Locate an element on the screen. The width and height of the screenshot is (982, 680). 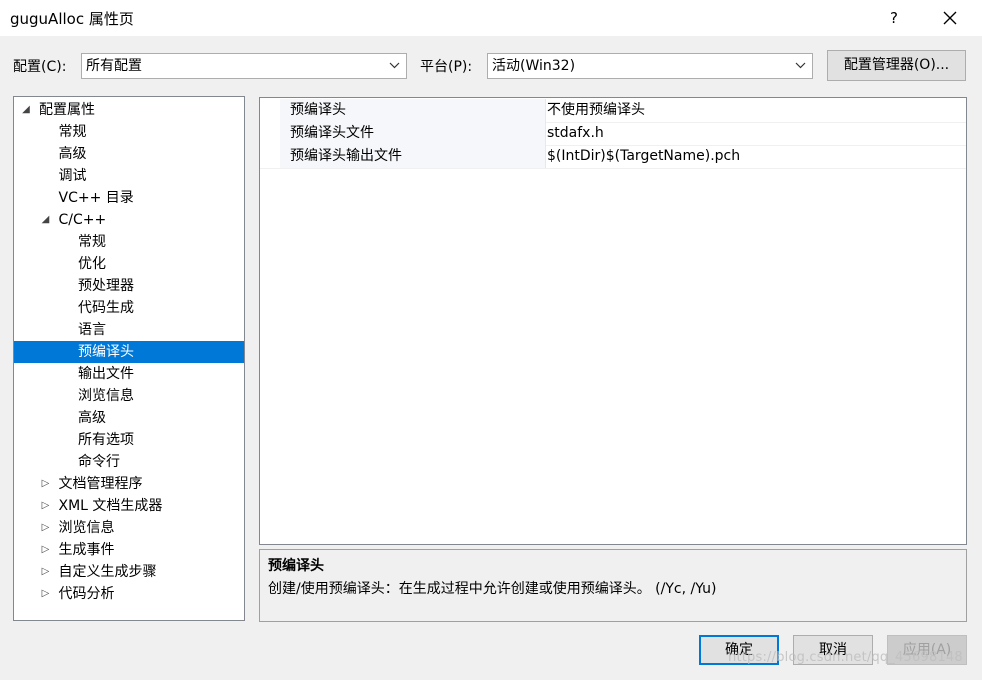
tree-item: 输出文件 is located at coordinates (129, 374).